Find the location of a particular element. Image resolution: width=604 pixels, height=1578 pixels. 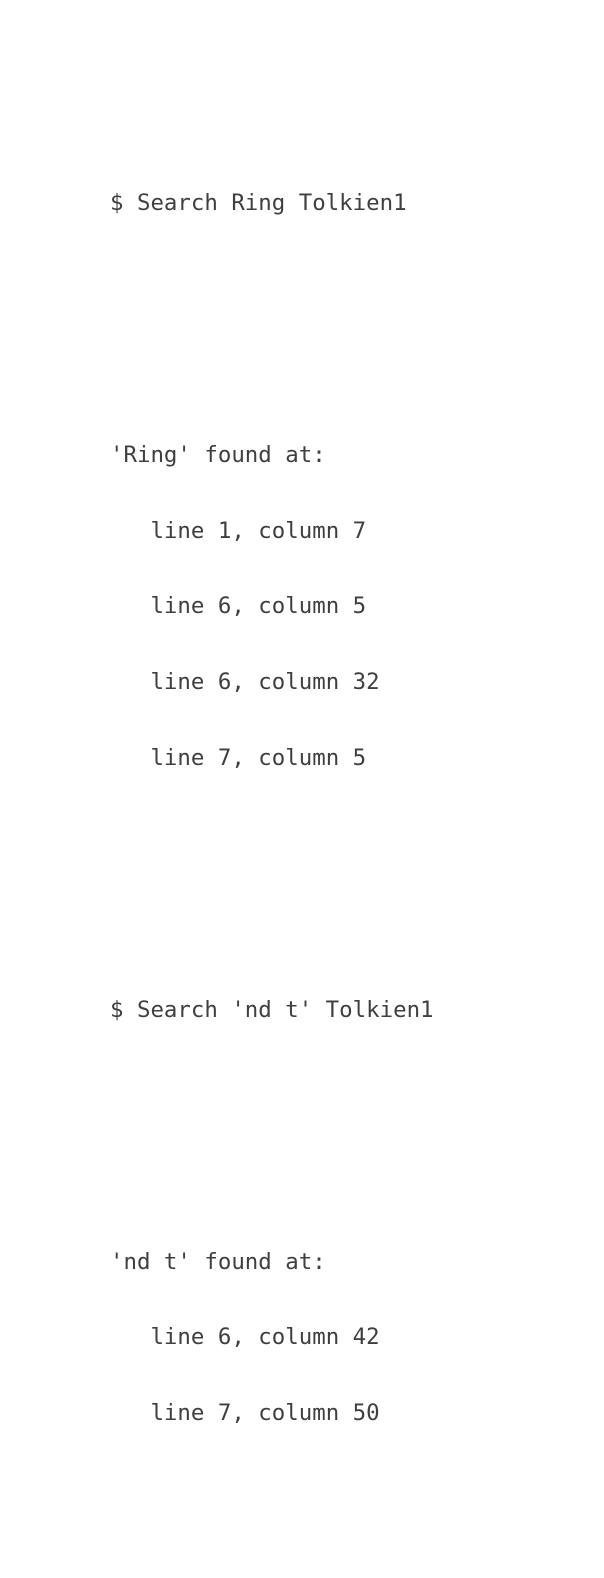

command-block: $ Search Ring Tolkien1 is located at coordinates (350, 204).